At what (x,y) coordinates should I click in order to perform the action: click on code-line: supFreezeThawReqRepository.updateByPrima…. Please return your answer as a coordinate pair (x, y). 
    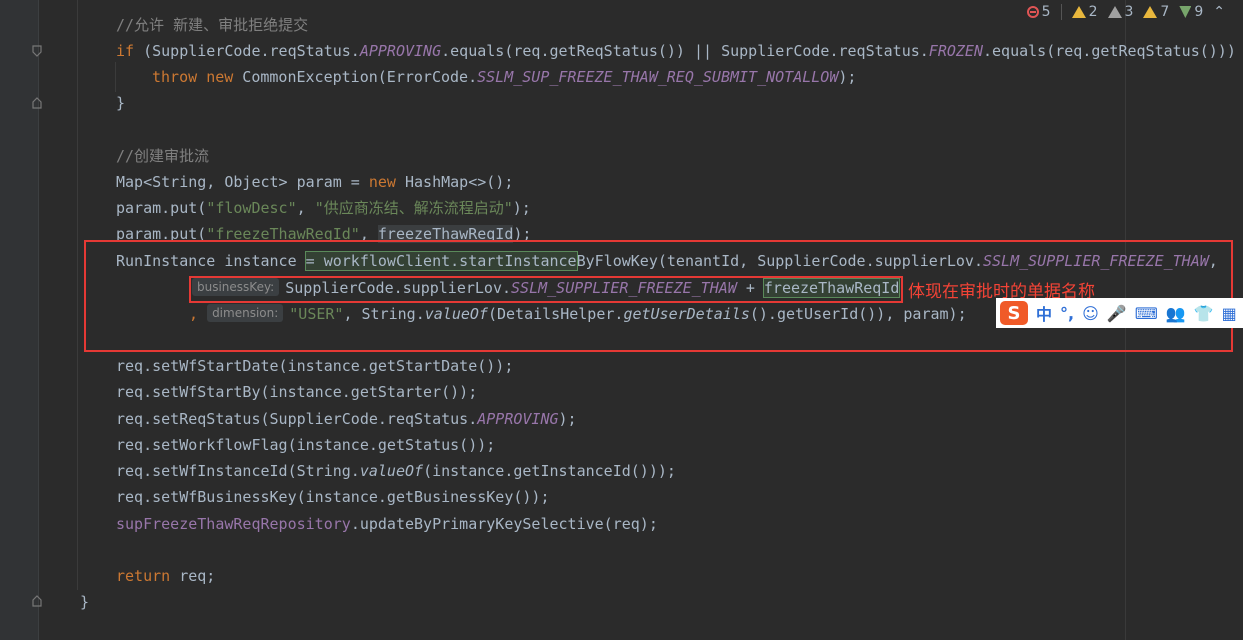
    Looking at the image, I should click on (387, 524).